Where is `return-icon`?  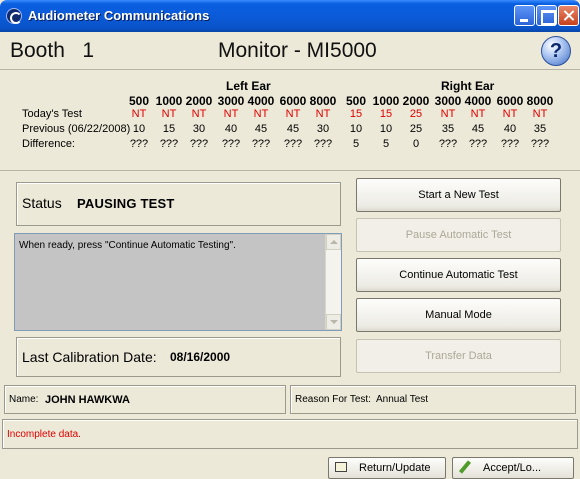 return-icon is located at coordinates (341, 467).